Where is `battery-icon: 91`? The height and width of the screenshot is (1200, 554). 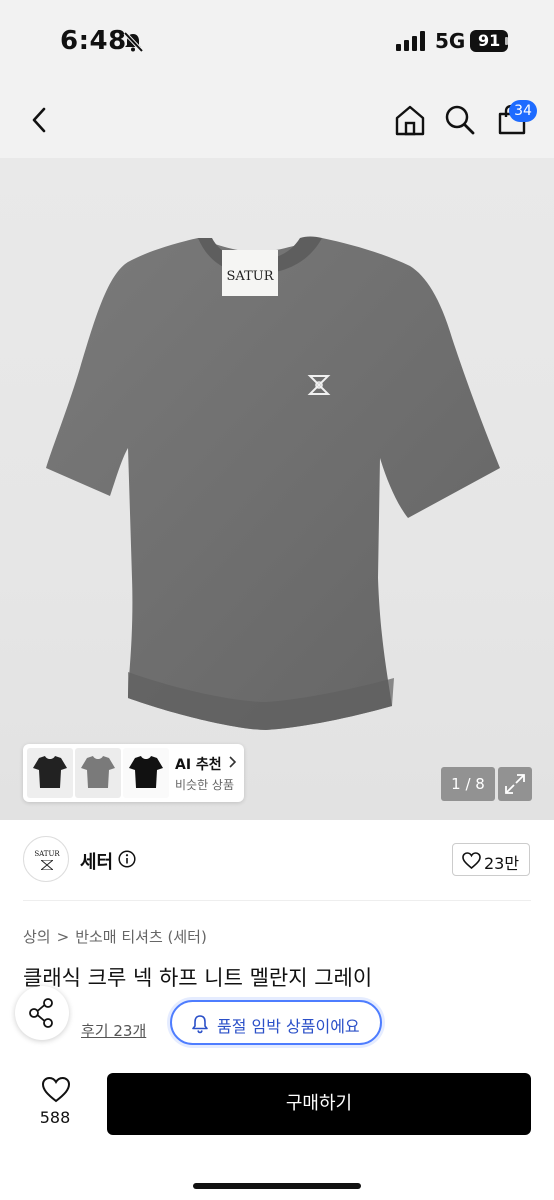
battery-icon: 91 is located at coordinates (489, 41).